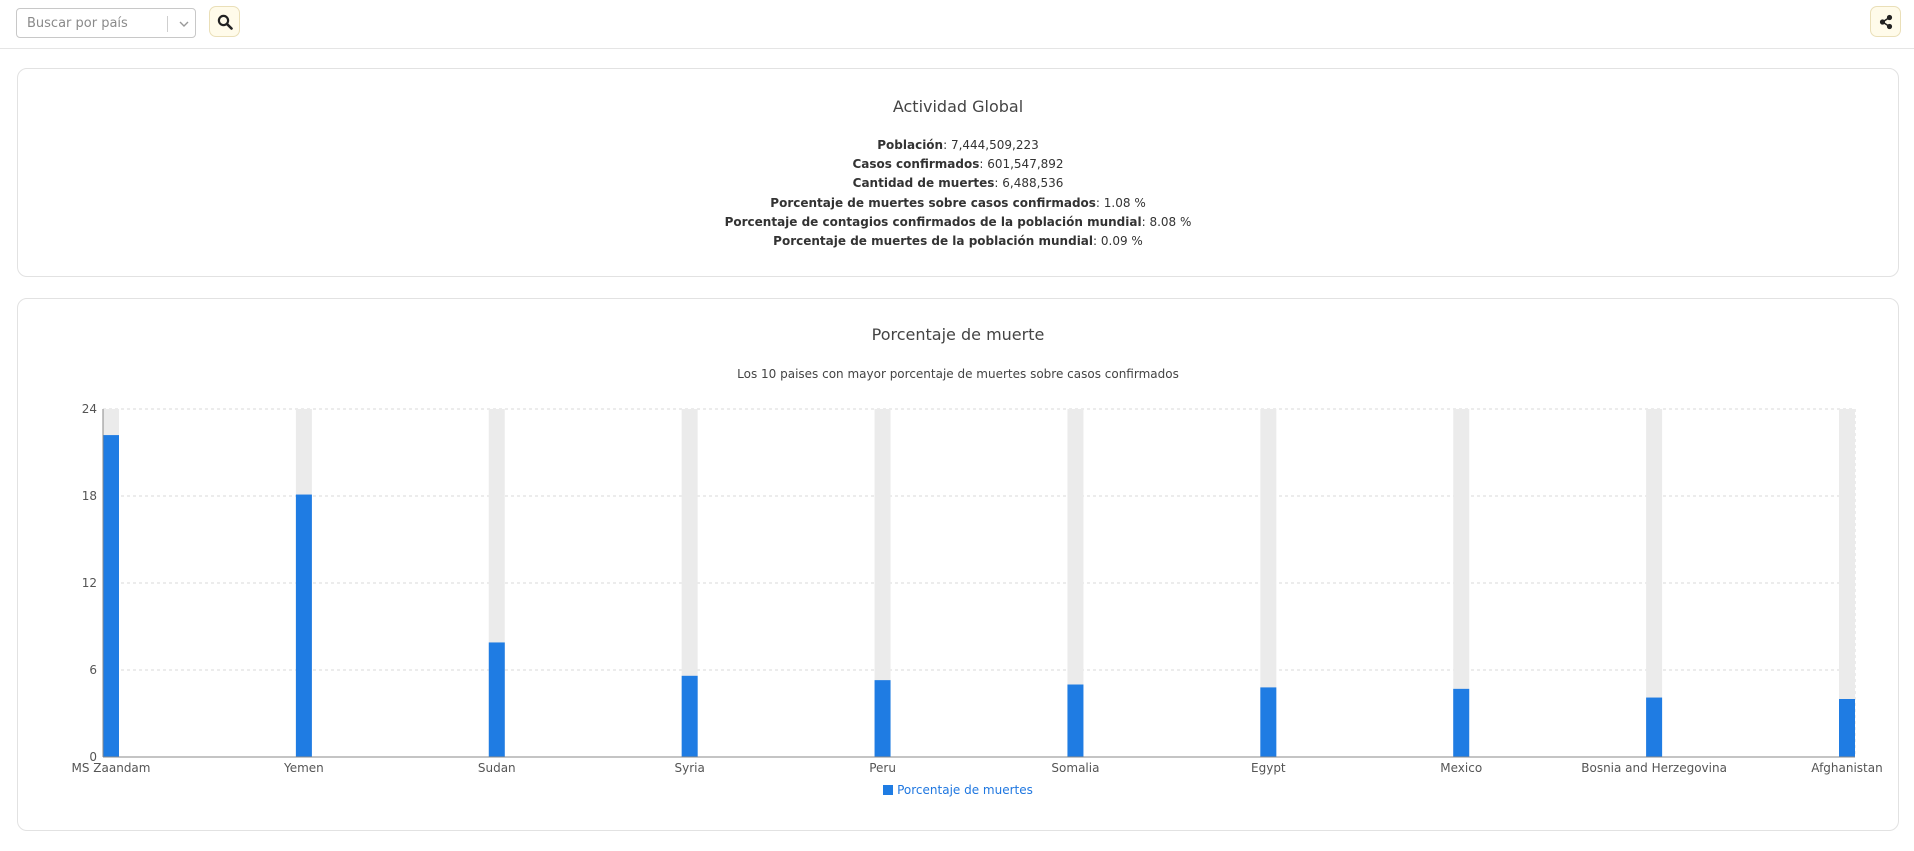 The width and height of the screenshot is (1914, 851). Describe the element at coordinates (882, 768) in the screenshot. I see `x-tick-label: Peru` at that location.